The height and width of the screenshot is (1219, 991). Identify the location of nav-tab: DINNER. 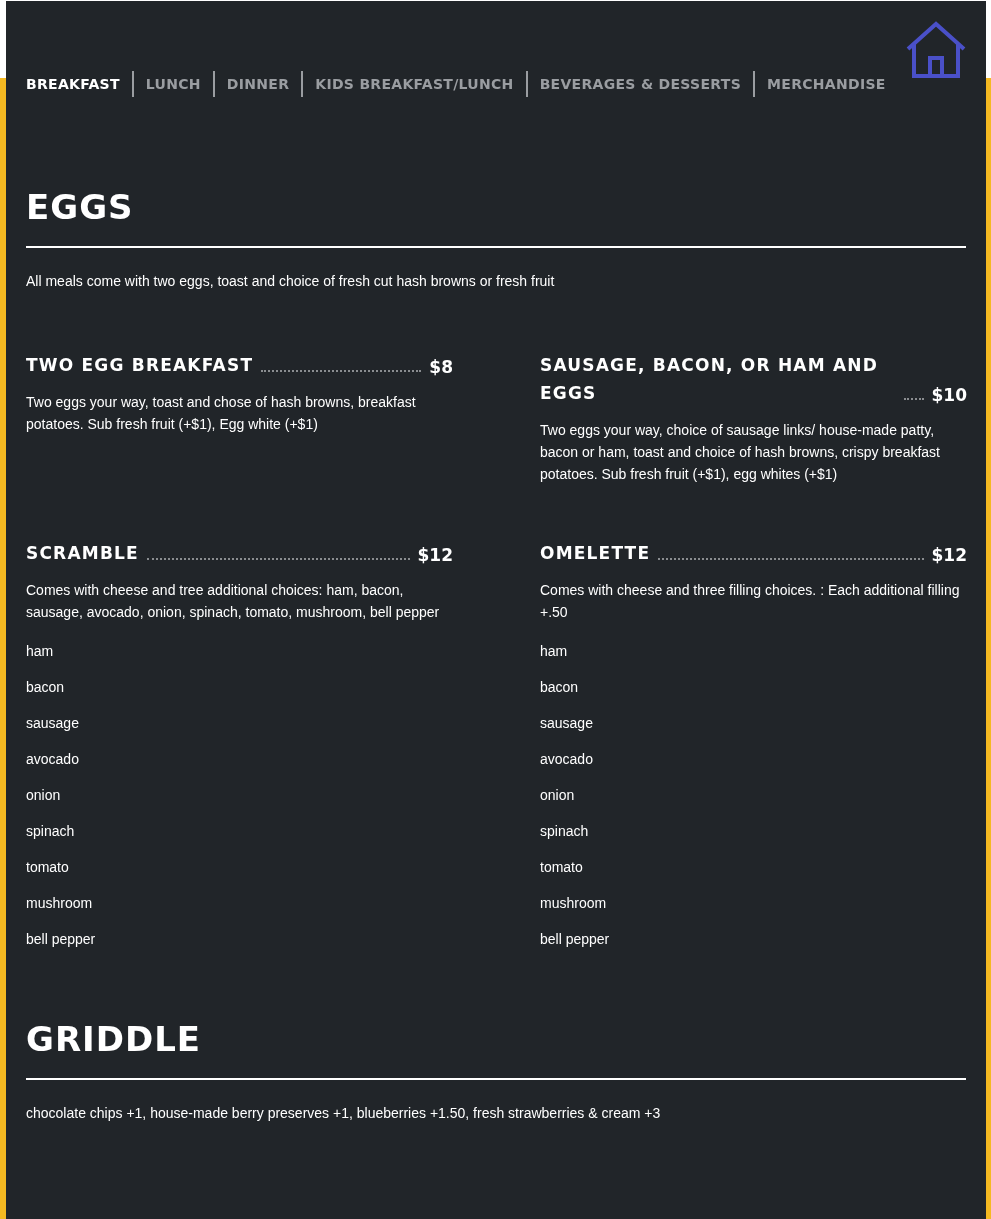
(257, 84).